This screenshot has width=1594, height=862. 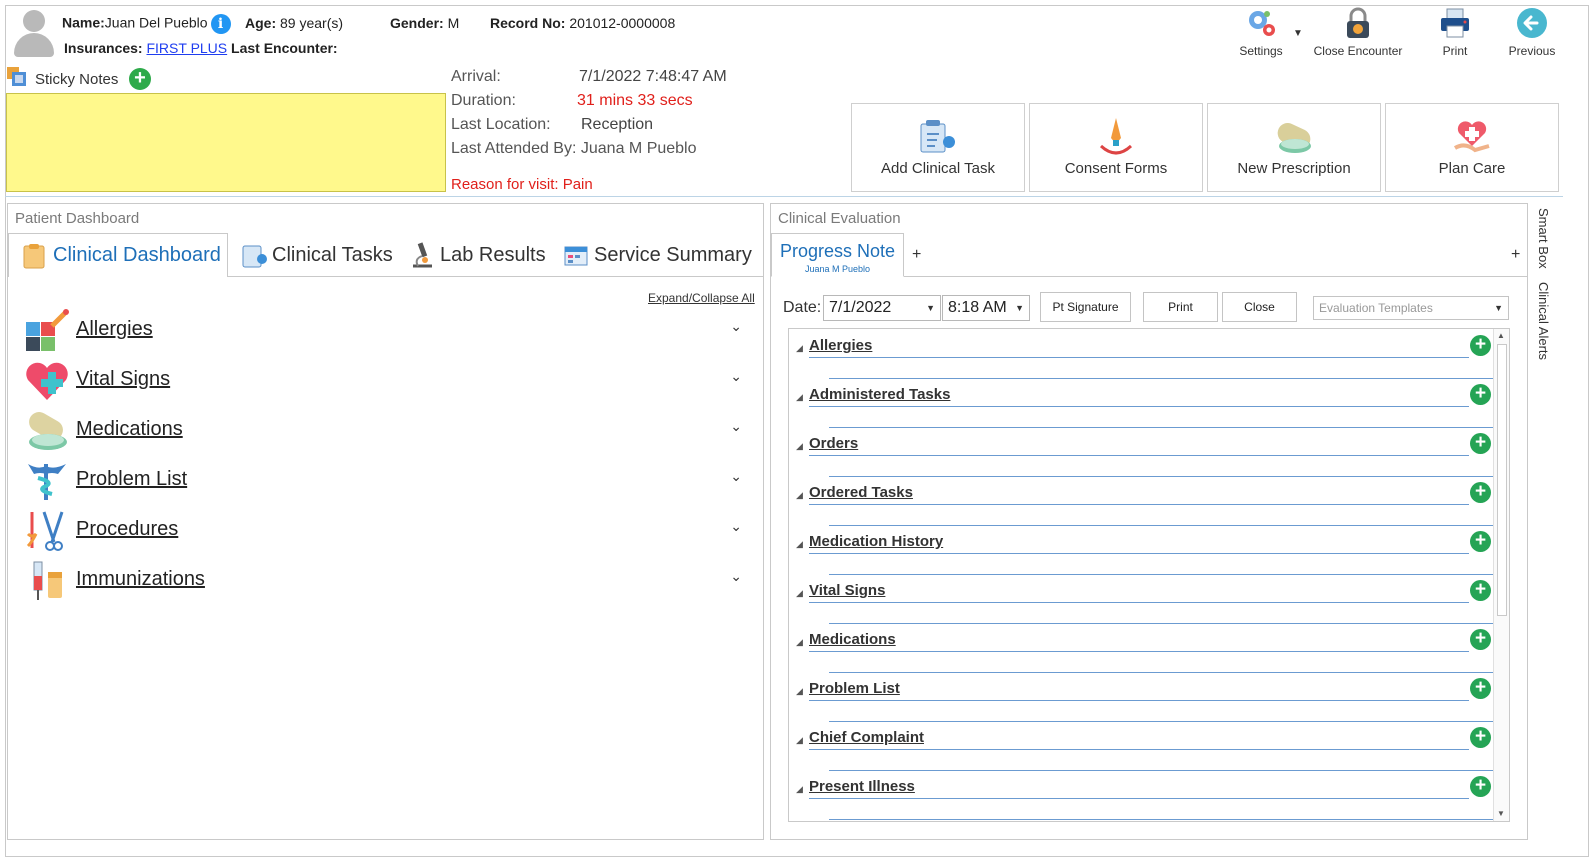 What do you see at coordinates (1515, 255) in the screenshot?
I see `add-panel-button: +` at bounding box center [1515, 255].